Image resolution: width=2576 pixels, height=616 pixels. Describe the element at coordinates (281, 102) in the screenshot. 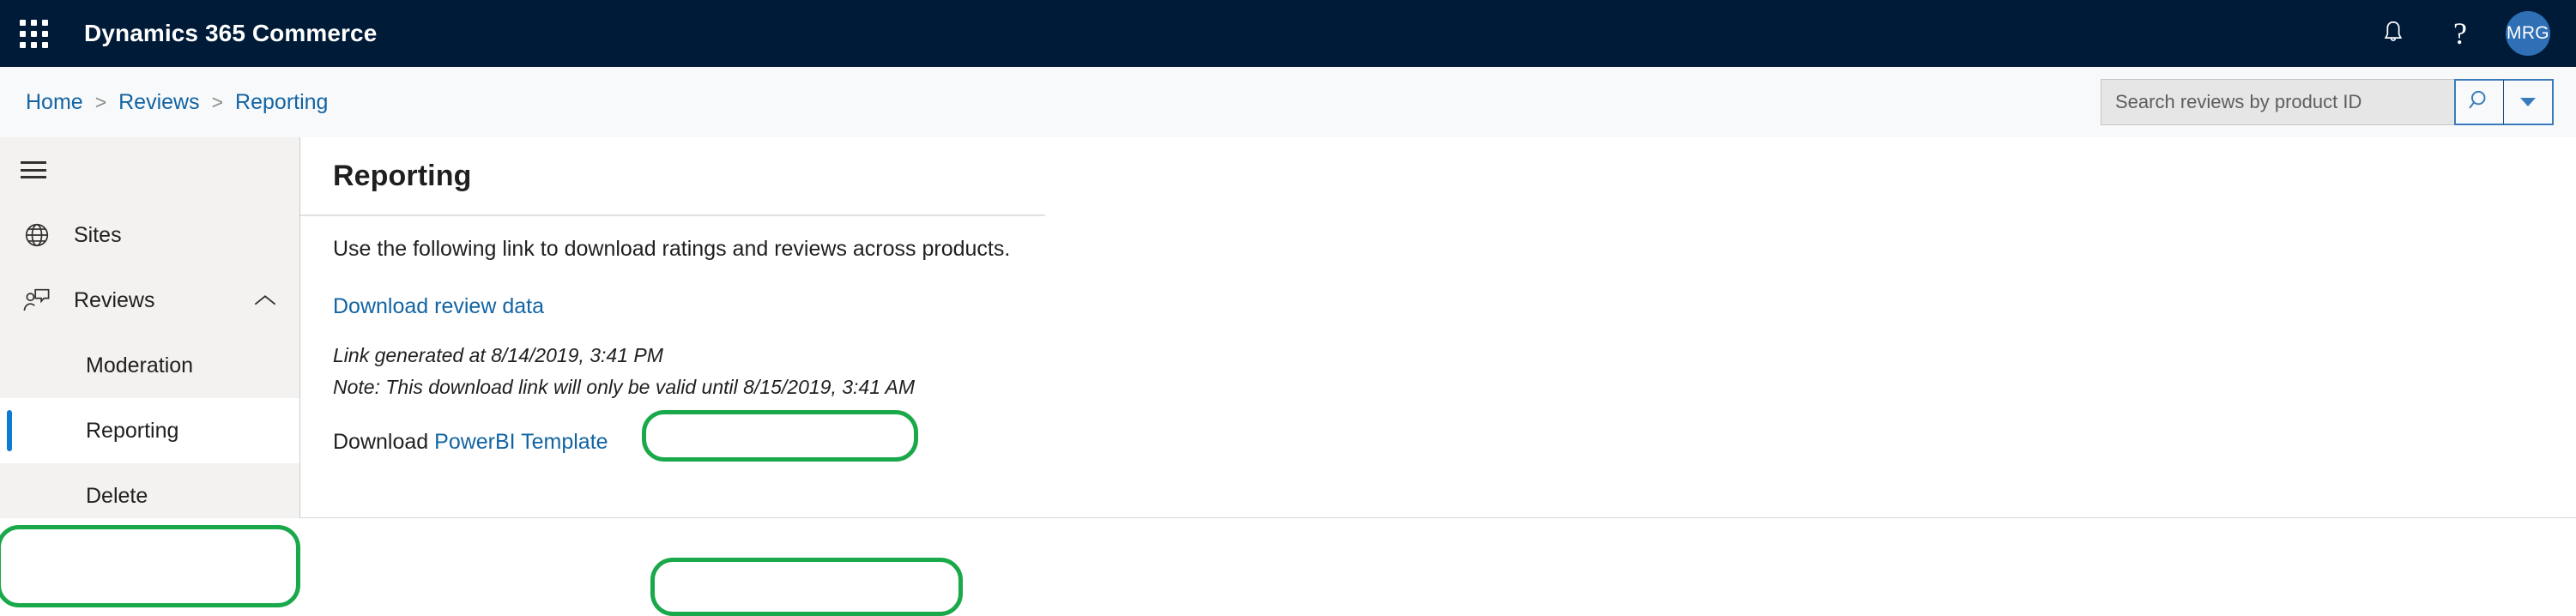

I see `breadcrumb-item-reporting: Reporting` at that location.